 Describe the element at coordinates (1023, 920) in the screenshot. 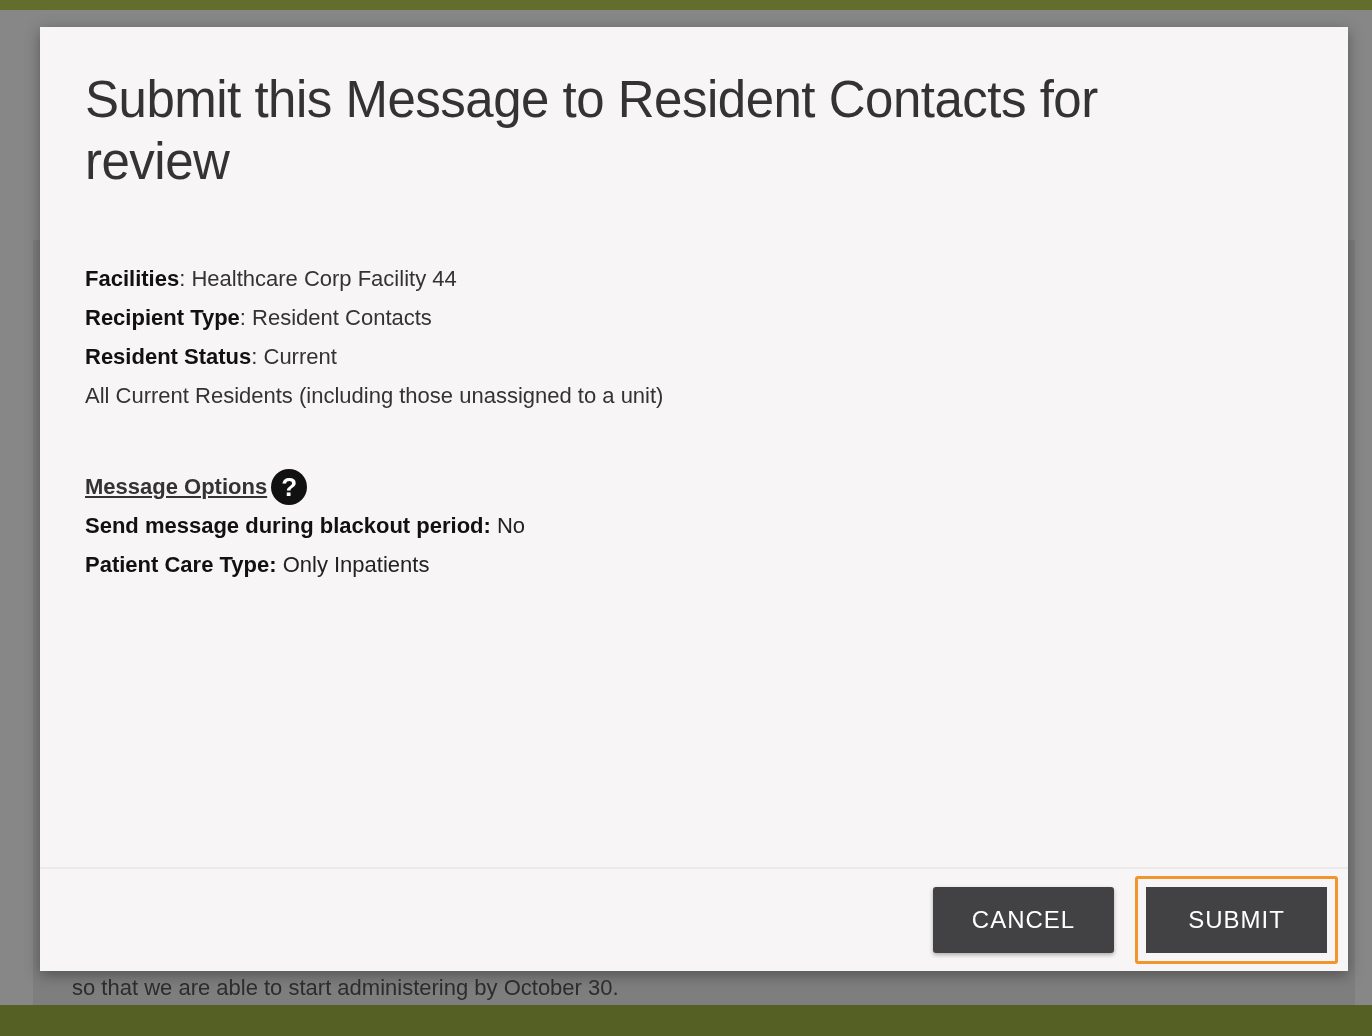

I see `cancel-button: CANCEL` at that location.